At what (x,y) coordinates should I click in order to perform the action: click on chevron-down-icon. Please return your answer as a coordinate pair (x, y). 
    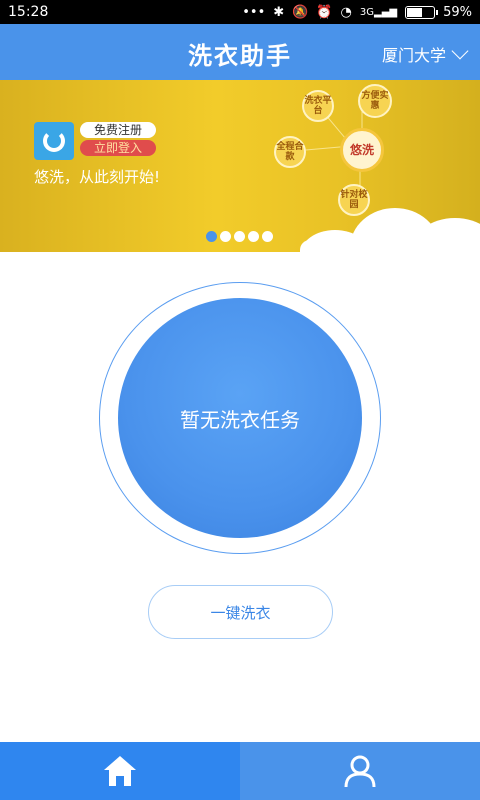
    Looking at the image, I should click on (460, 51).